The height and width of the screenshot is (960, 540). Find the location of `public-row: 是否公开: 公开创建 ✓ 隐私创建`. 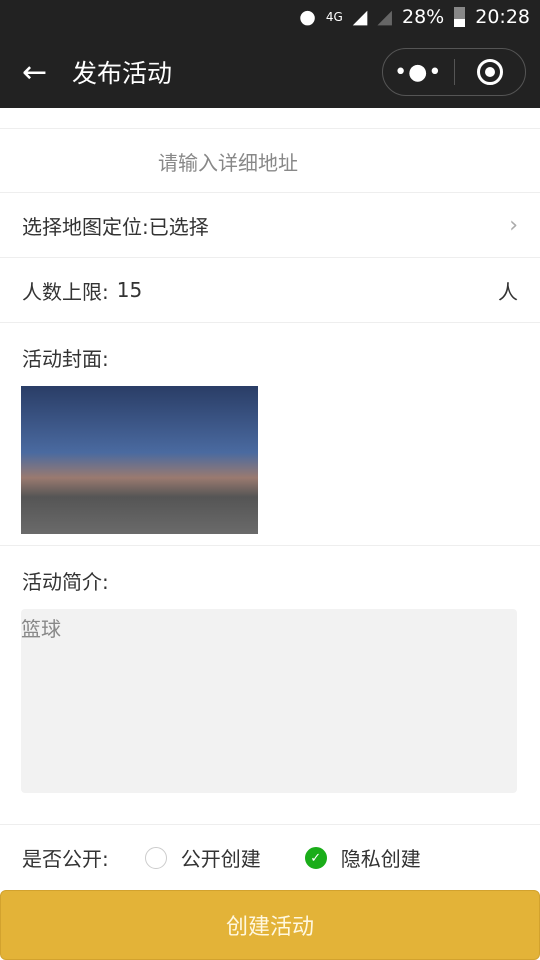

public-row: 是否公开: 公开创建 ✓ 隐私创建 is located at coordinates (270, 857).